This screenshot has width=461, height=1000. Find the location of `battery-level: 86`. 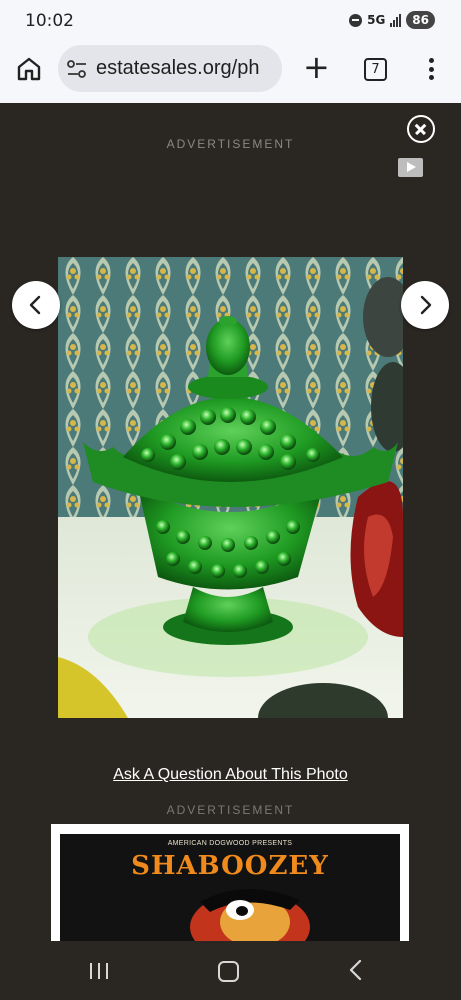

battery-level: 86 is located at coordinates (420, 20).